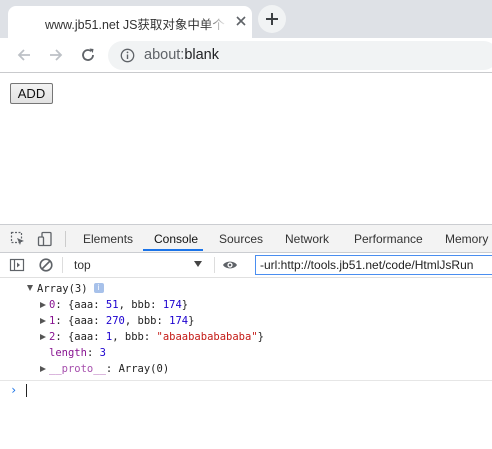 Image resolution: width=492 pixels, height=449 pixels. I want to click on tab-strip: www.jb51.net JS获取对象中单个, so click(246, 19).